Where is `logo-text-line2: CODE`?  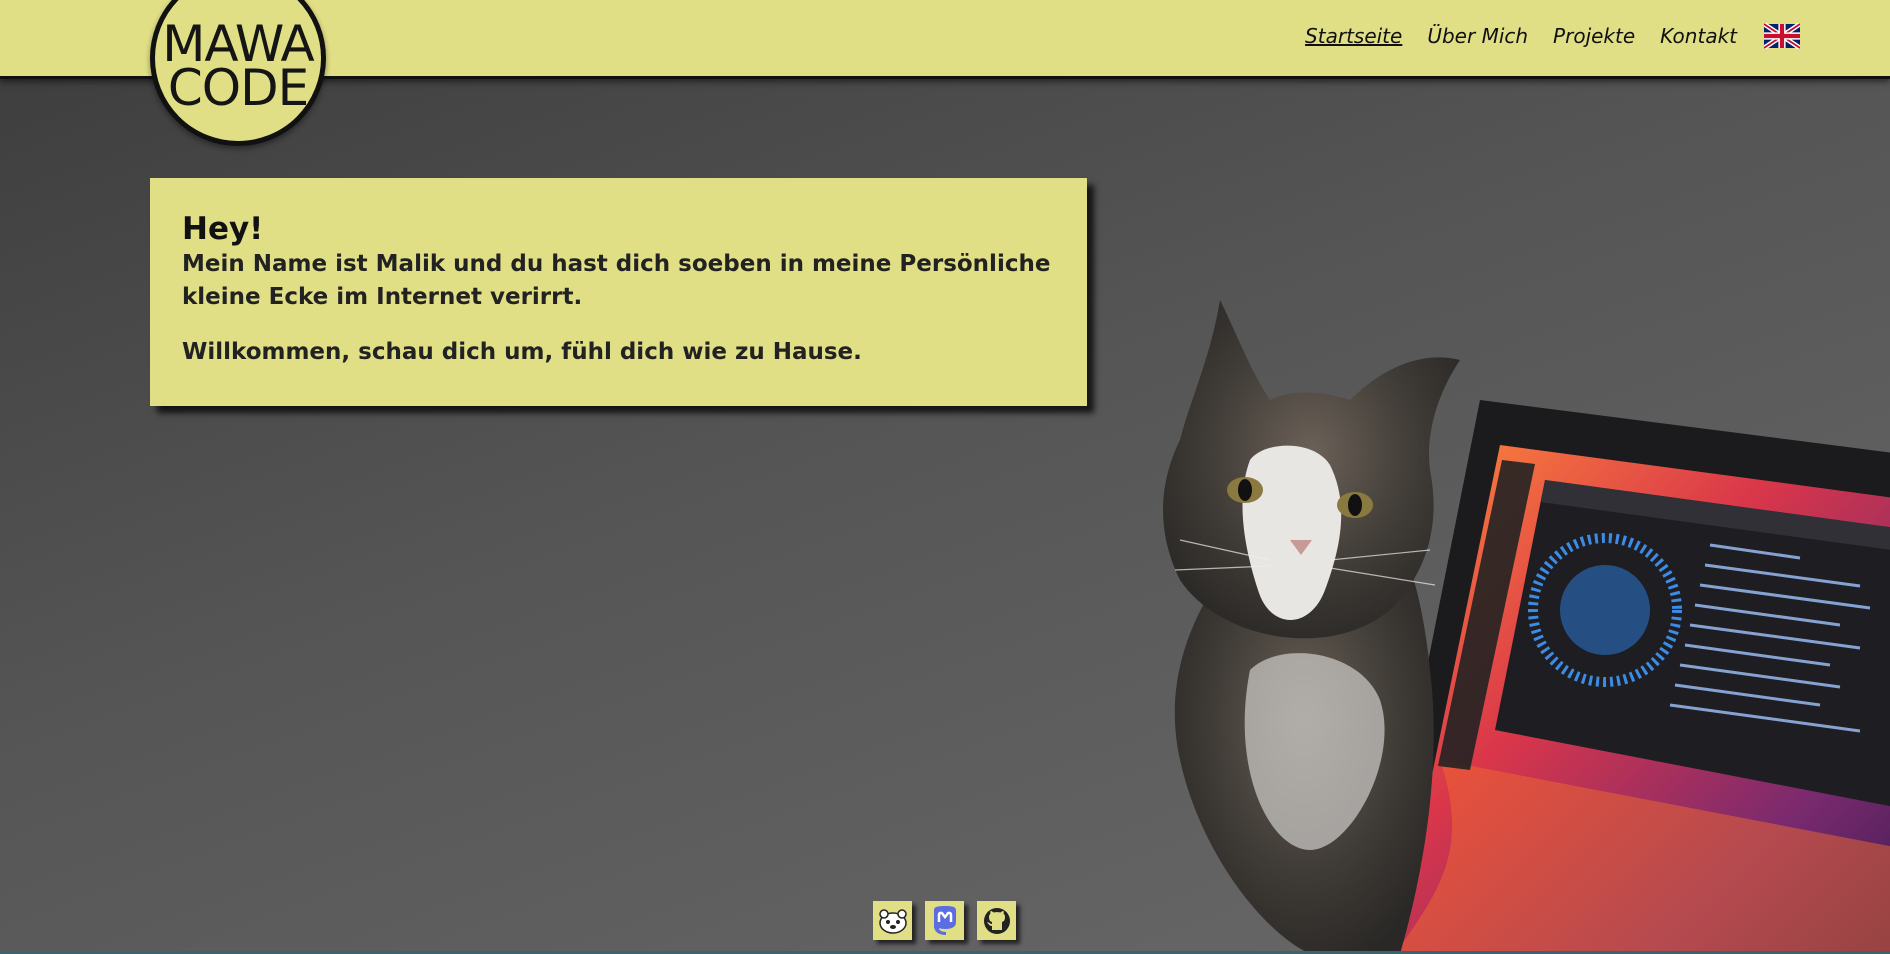 logo-text-line2: CODE is located at coordinates (238, 88).